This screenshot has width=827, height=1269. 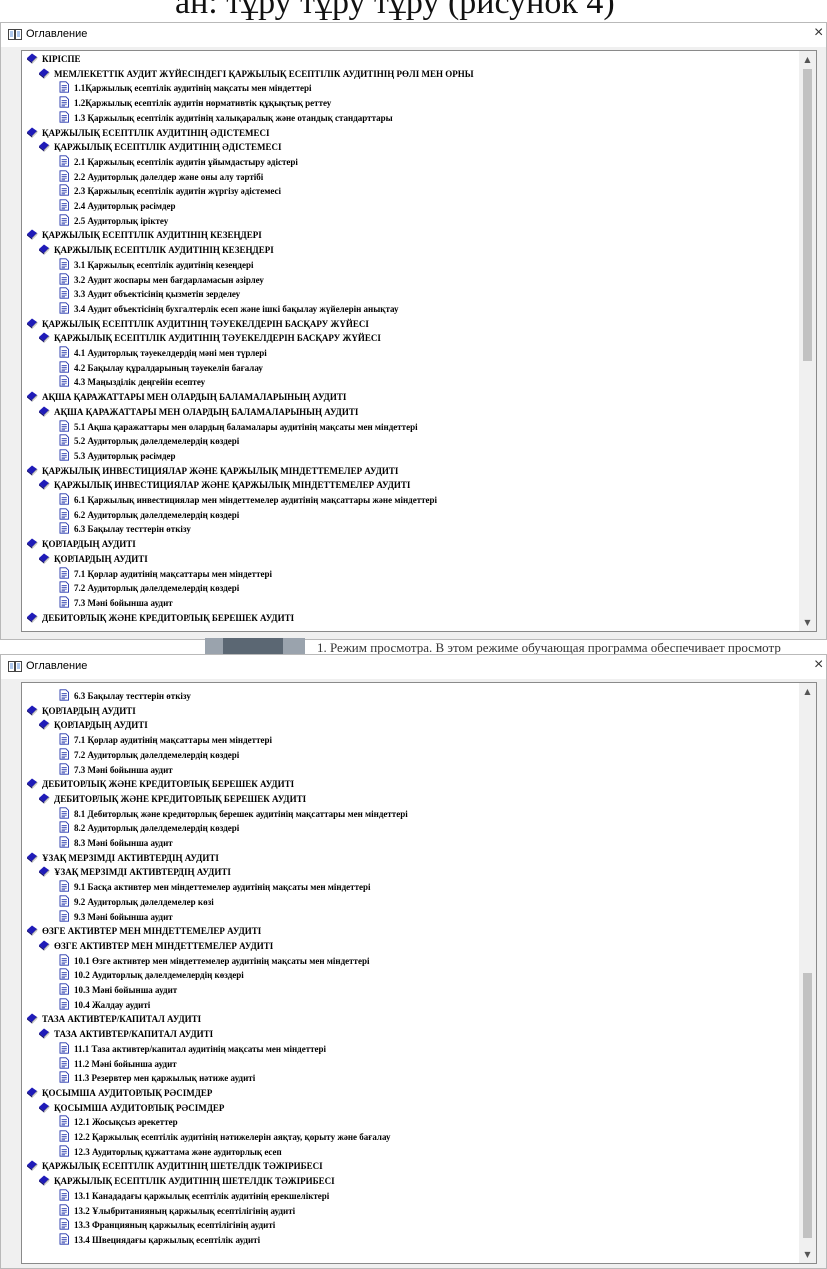 I want to click on tree-topic-item: 2.4 Аудиторлық рәсімдер, so click(x=117, y=206).